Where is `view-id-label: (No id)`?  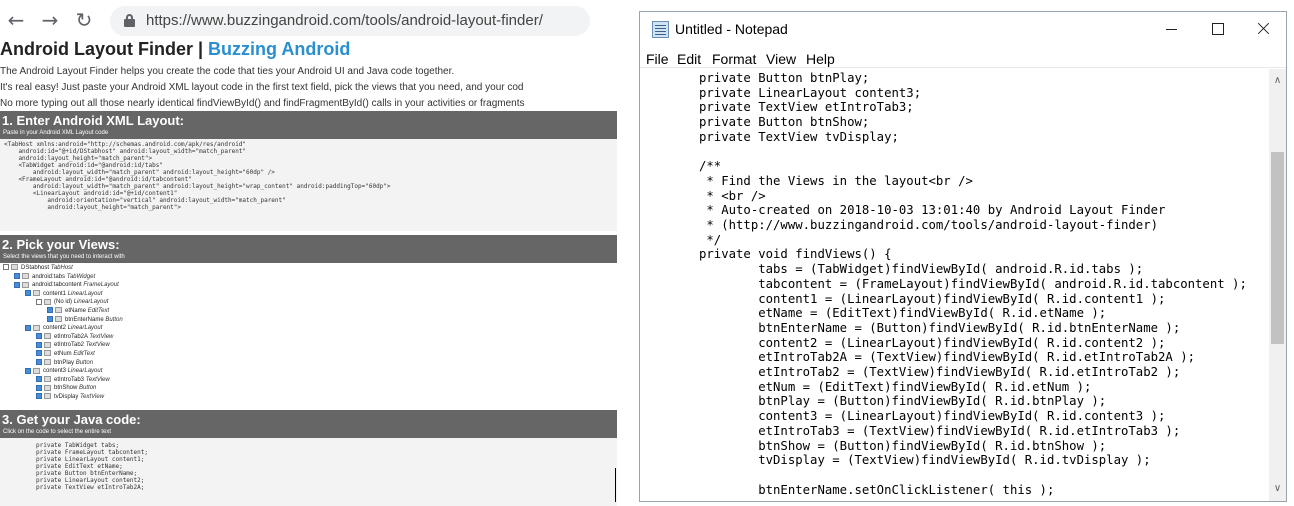 view-id-label: (No id) is located at coordinates (63, 302).